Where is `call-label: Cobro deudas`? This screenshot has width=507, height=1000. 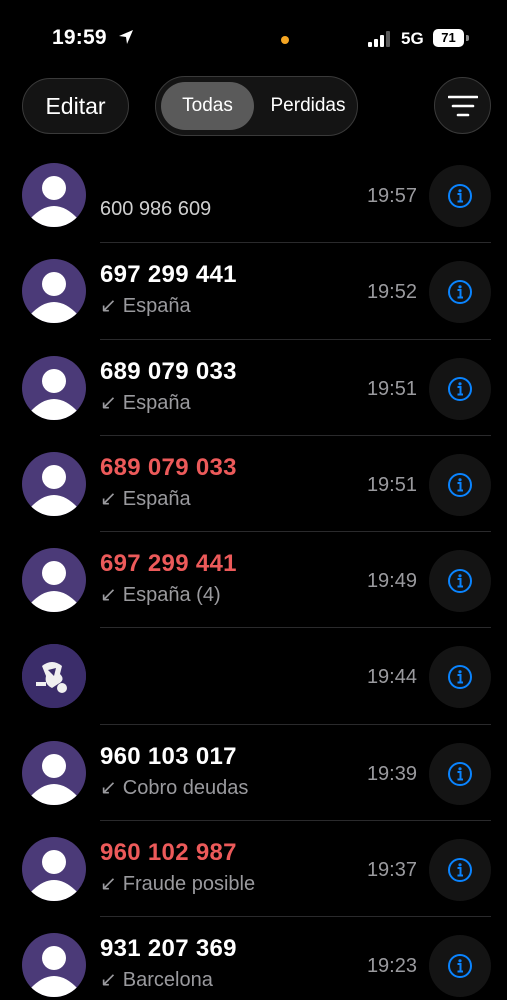
call-label: Cobro deudas is located at coordinates (185, 787).